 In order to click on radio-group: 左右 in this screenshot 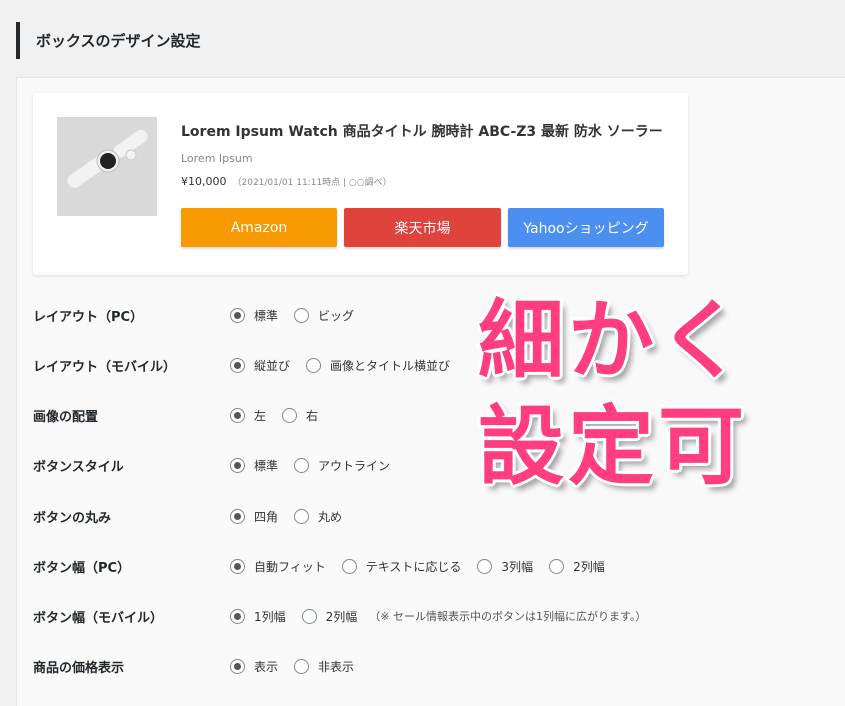, I will do `click(282, 415)`.